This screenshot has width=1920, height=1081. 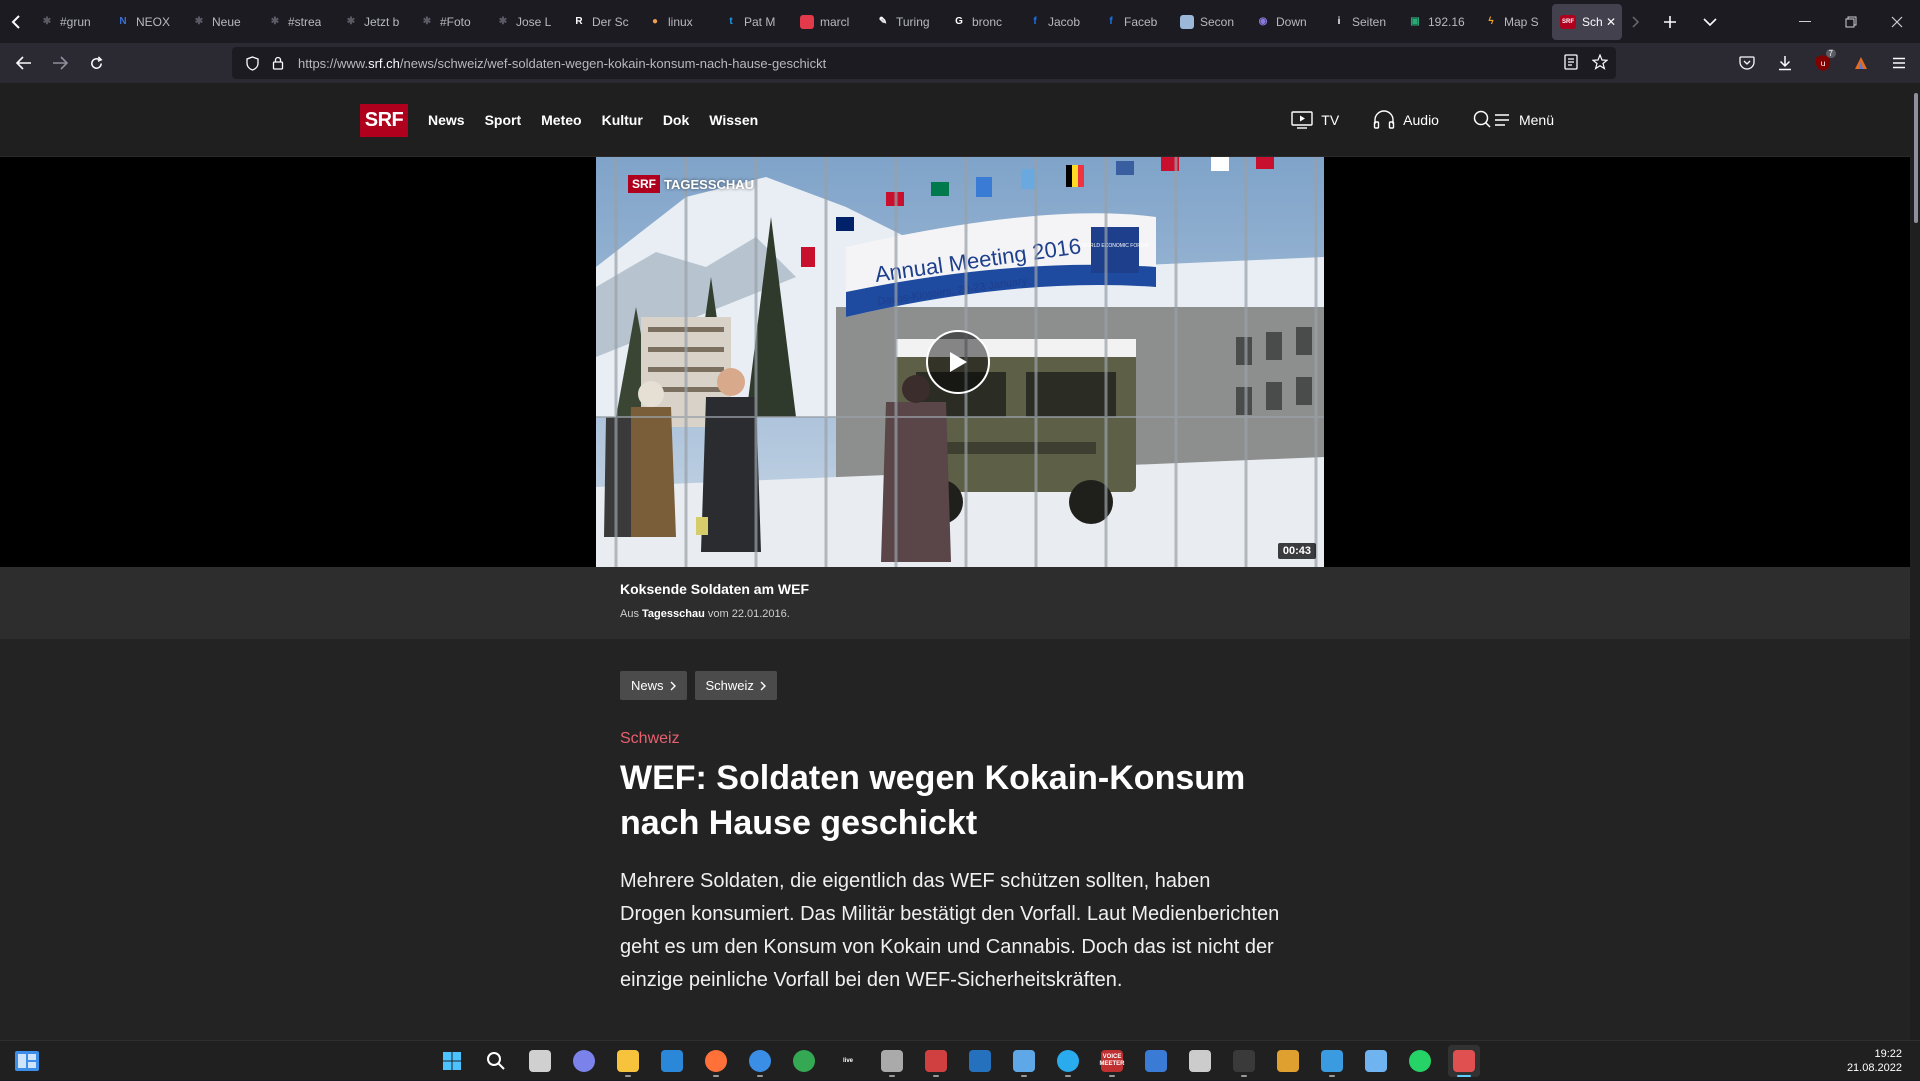 I want to click on ublock-extension-button: u 7, so click(x=1823, y=63).